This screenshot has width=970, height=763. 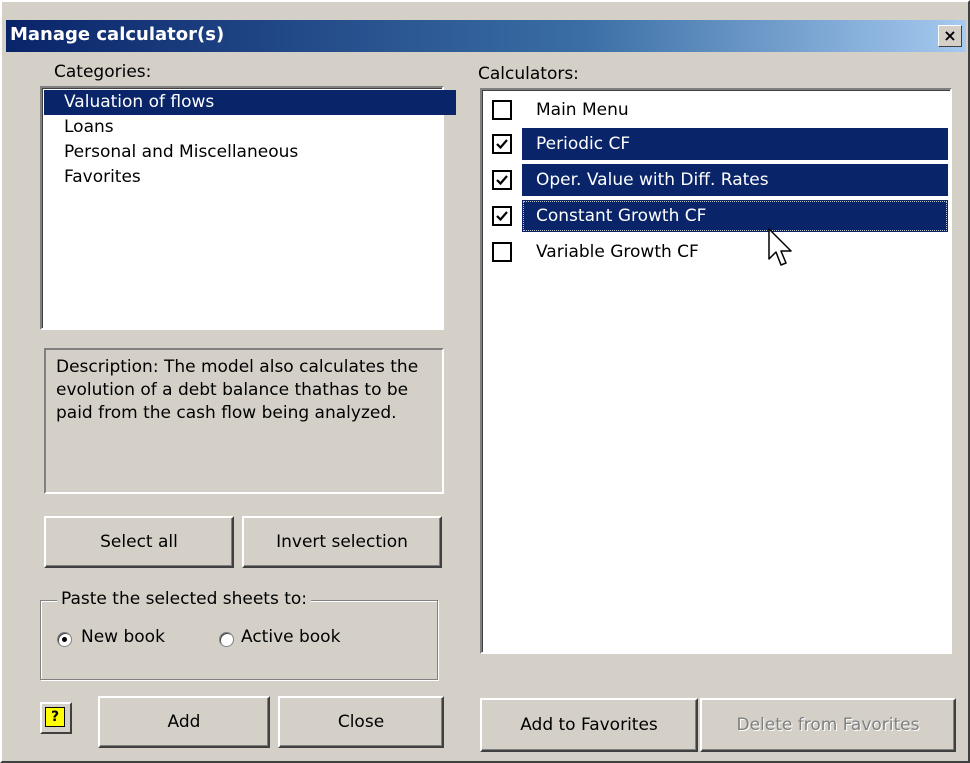 I want to click on close-label: Close, so click(x=361, y=722).